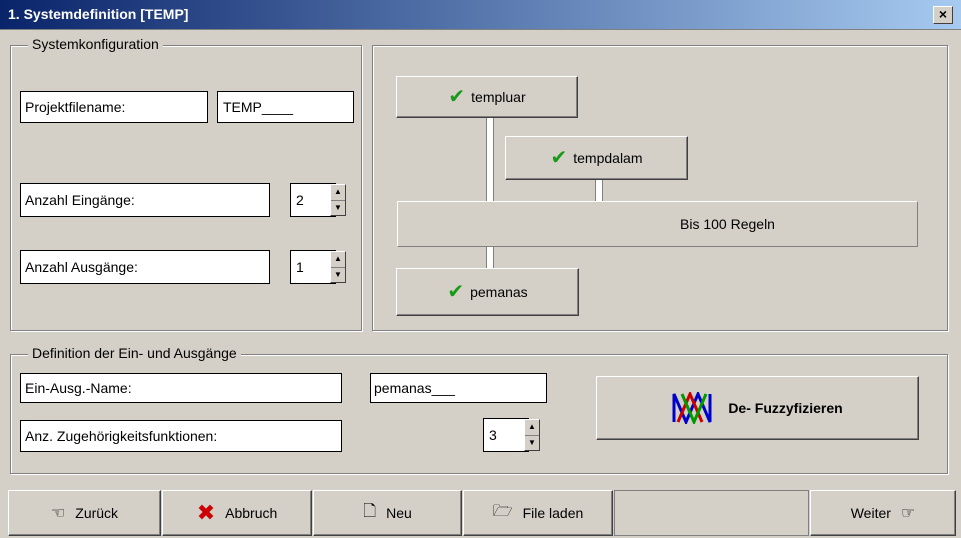 The image size is (961, 538). I want to click on close-x-icon: ✖, so click(206, 512).